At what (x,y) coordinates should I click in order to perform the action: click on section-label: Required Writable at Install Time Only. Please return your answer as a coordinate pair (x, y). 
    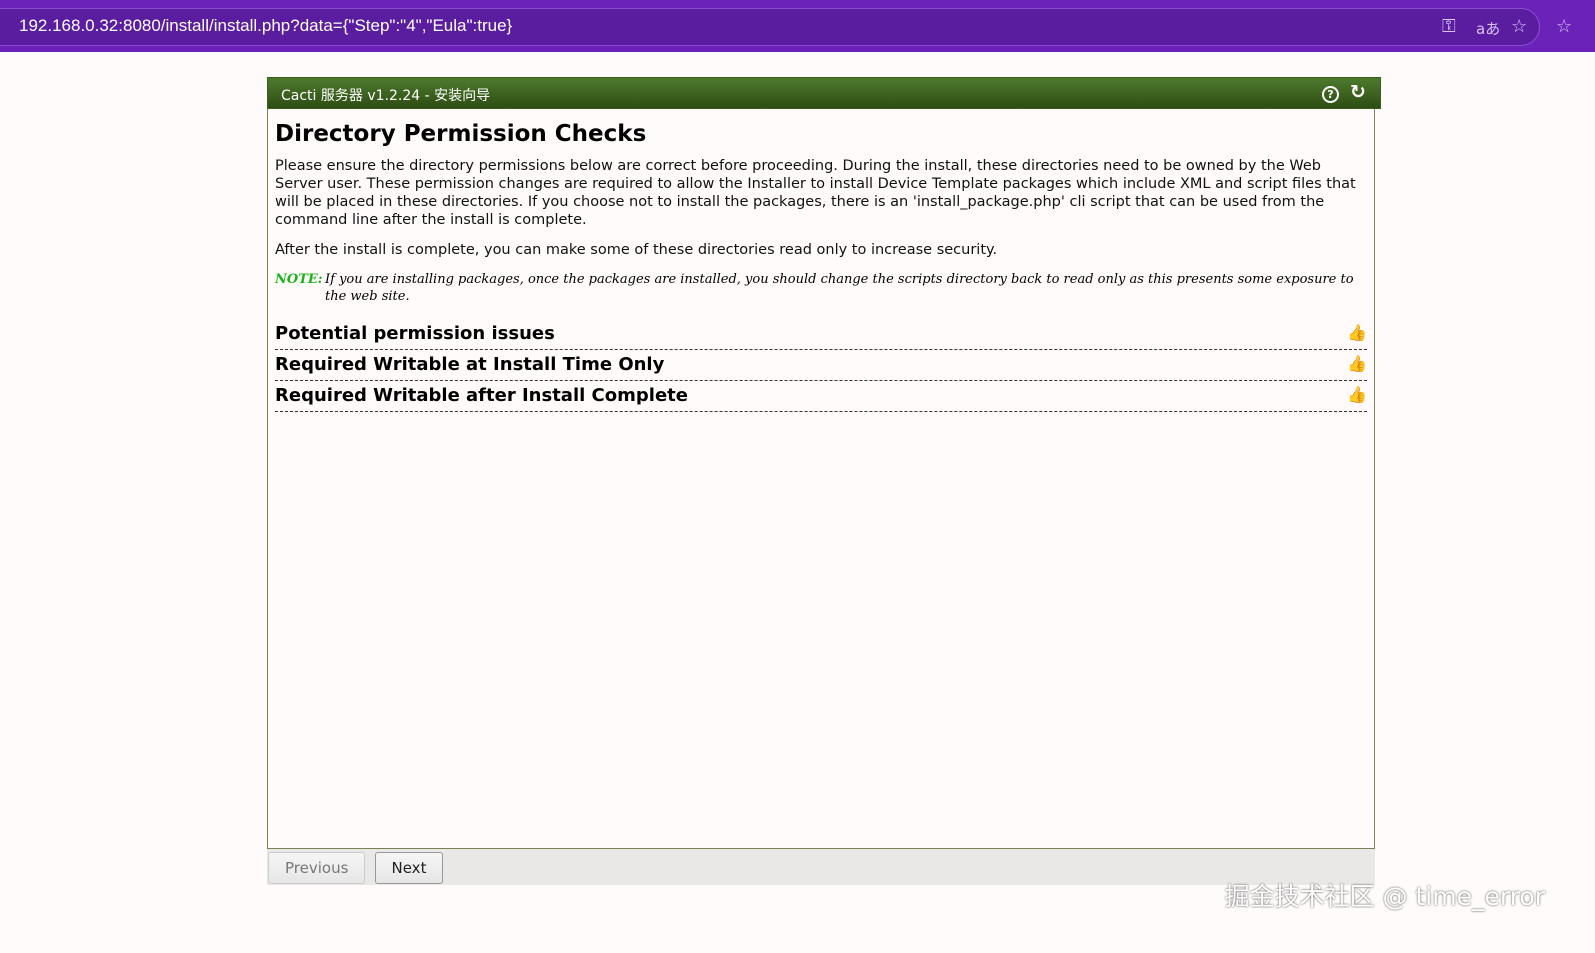
    Looking at the image, I should click on (470, 364).